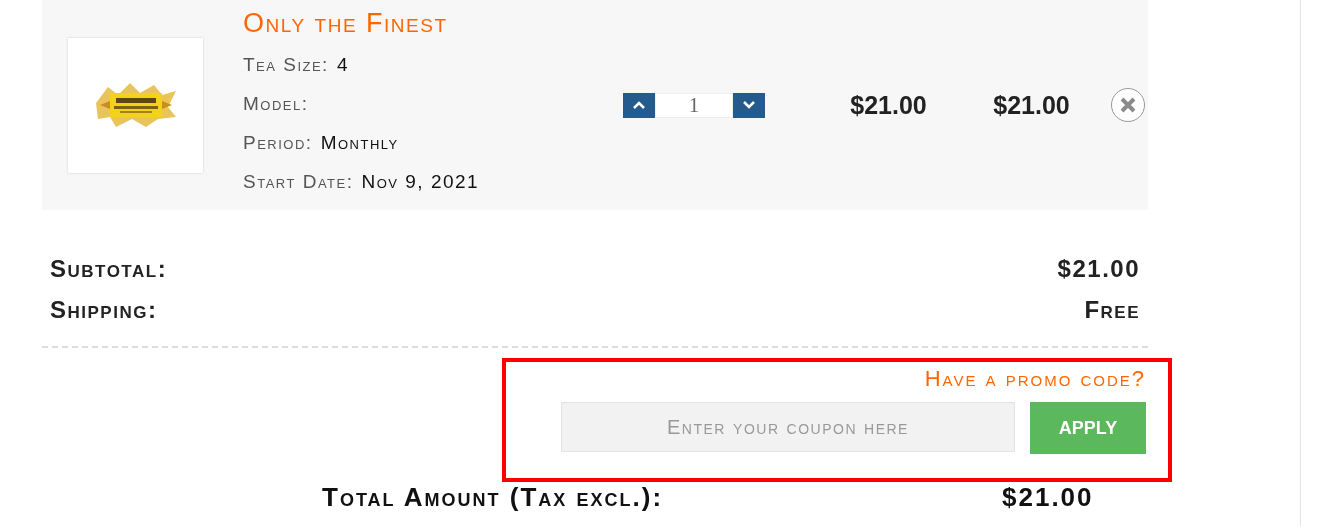 The width and height of the screenshot is (1318, 526). I want to click on decrease-button, so click(749, 105).